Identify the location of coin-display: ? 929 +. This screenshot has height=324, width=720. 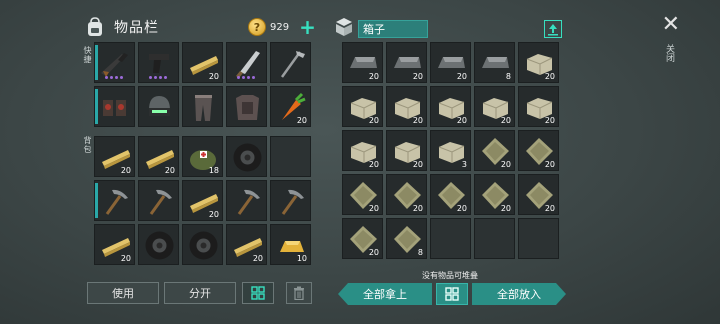
(282, 27).